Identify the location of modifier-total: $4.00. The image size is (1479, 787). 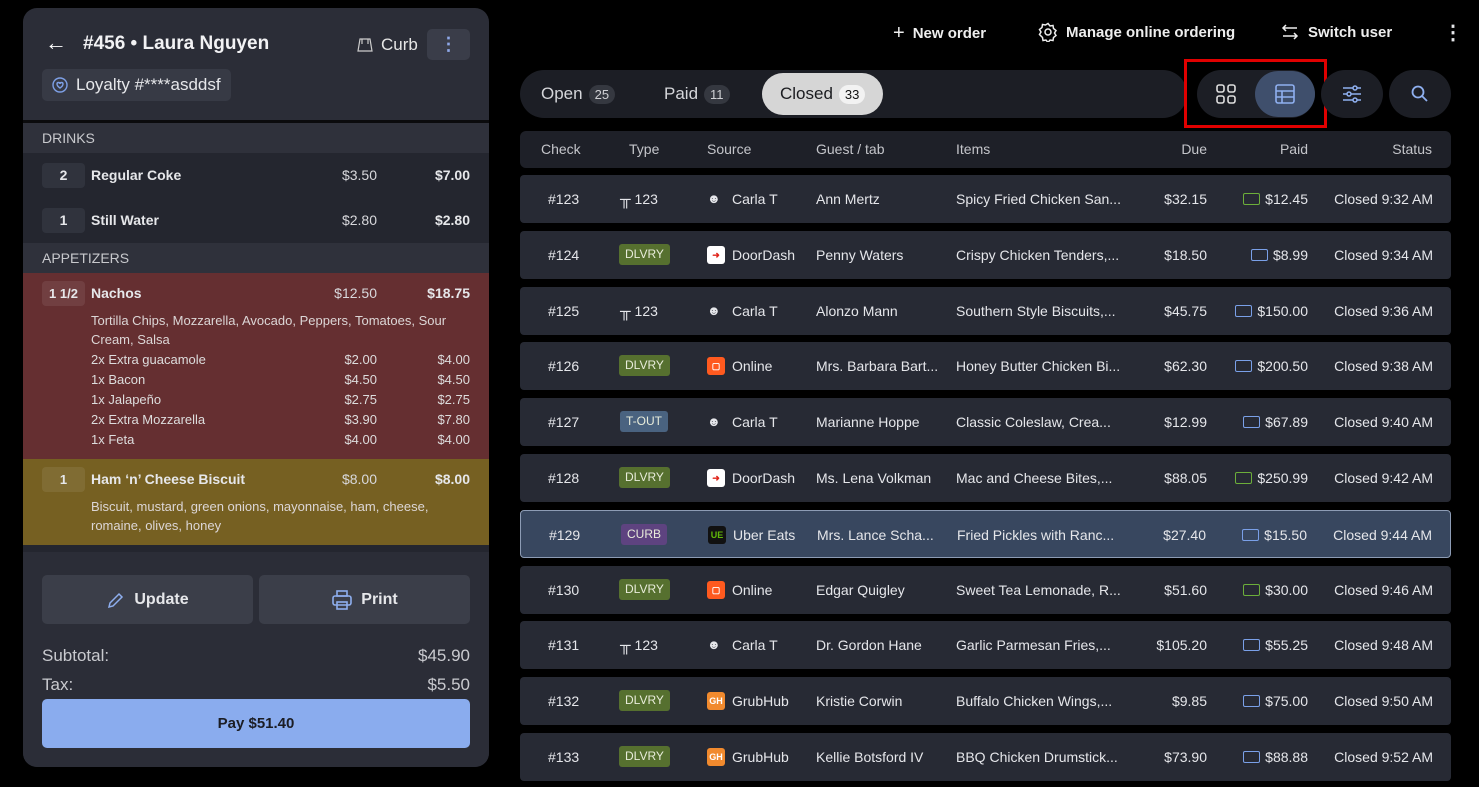
(453, 439).